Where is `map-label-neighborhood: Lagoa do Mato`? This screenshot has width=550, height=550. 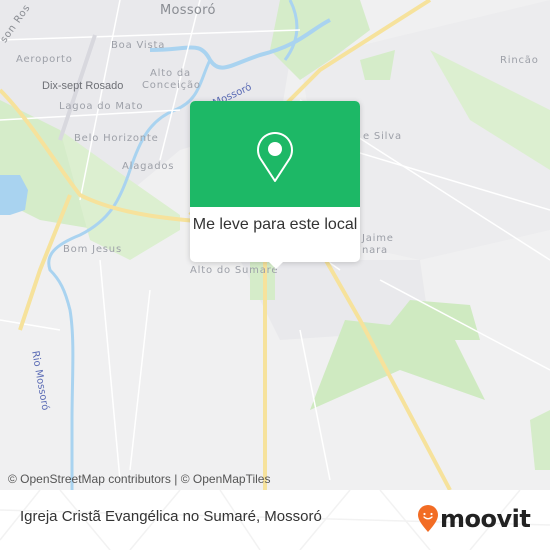 map-label-neighborhood: Lagoa do Mato is located at coordinates (101, 106).